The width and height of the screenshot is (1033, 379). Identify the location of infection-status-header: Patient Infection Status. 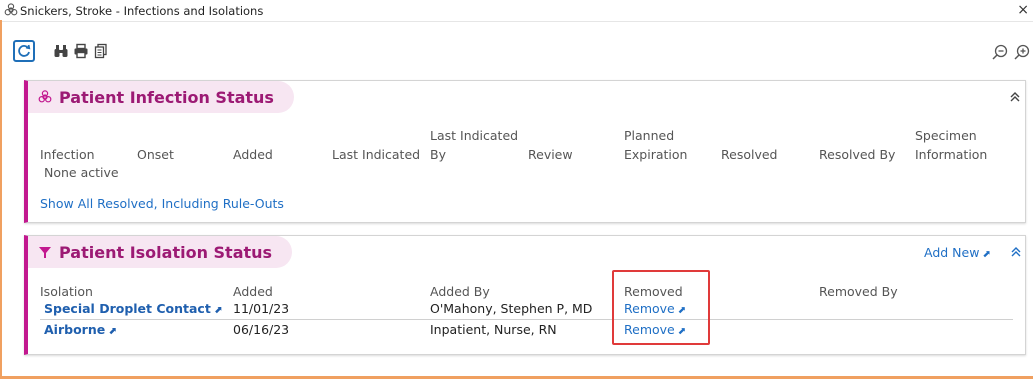
(161, 97).